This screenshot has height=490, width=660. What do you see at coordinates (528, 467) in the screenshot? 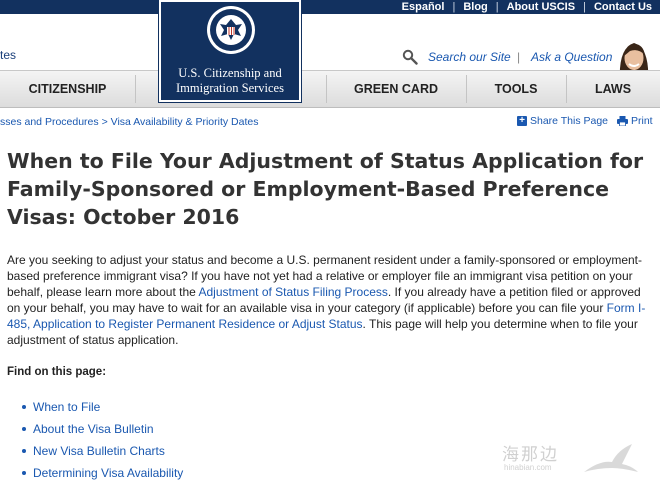
I see `watermark-subtext: hinabian.com` at bounding box center [528, 467].